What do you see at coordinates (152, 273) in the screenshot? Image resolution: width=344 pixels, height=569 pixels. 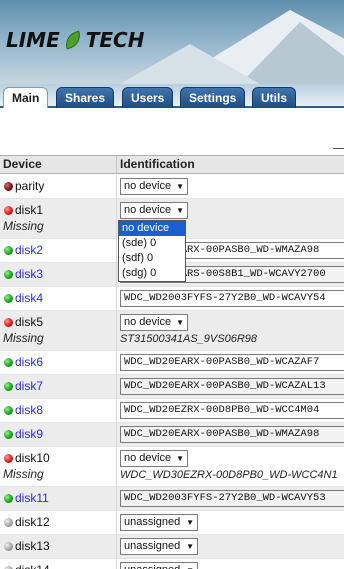 I see `dropdown-option: (sdg) 0` at bounding box center [152, 273].